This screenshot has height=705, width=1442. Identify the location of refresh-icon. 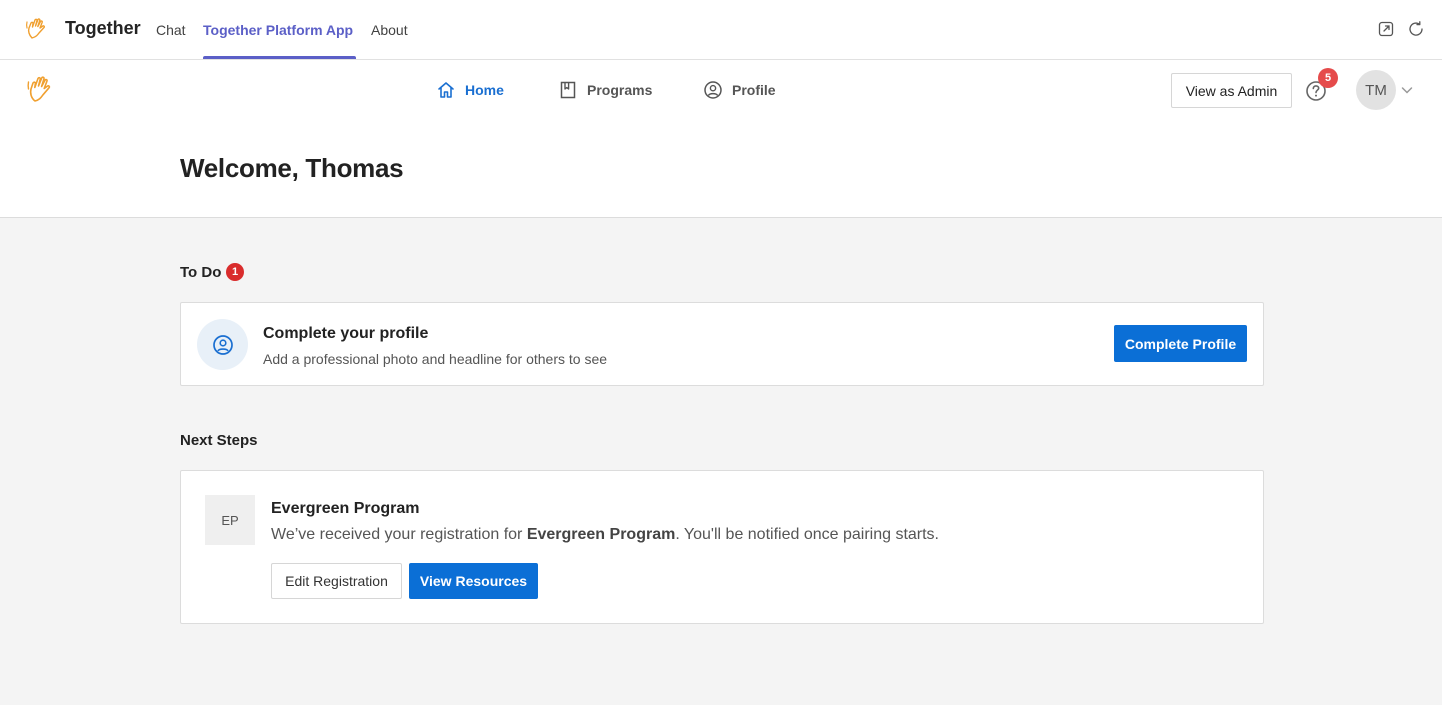
(1416, 29).